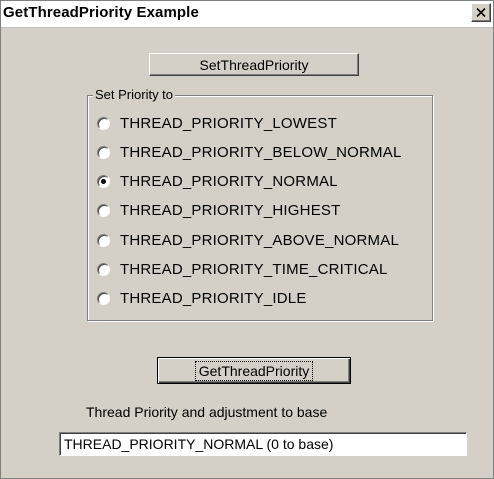 This screenshot has height=479, width=494. I want to click on radio-option-idle: THREAD_PRIORITY_IDLE, so click(202, 298).